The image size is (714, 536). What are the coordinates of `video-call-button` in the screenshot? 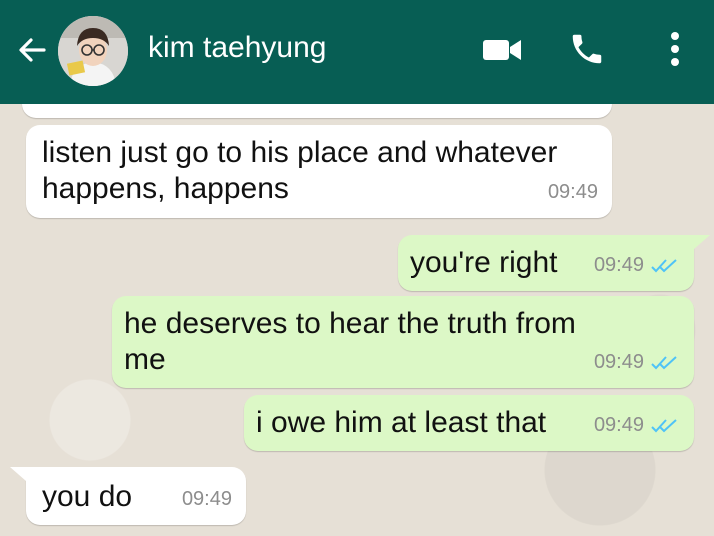 It's located at (502, 52).